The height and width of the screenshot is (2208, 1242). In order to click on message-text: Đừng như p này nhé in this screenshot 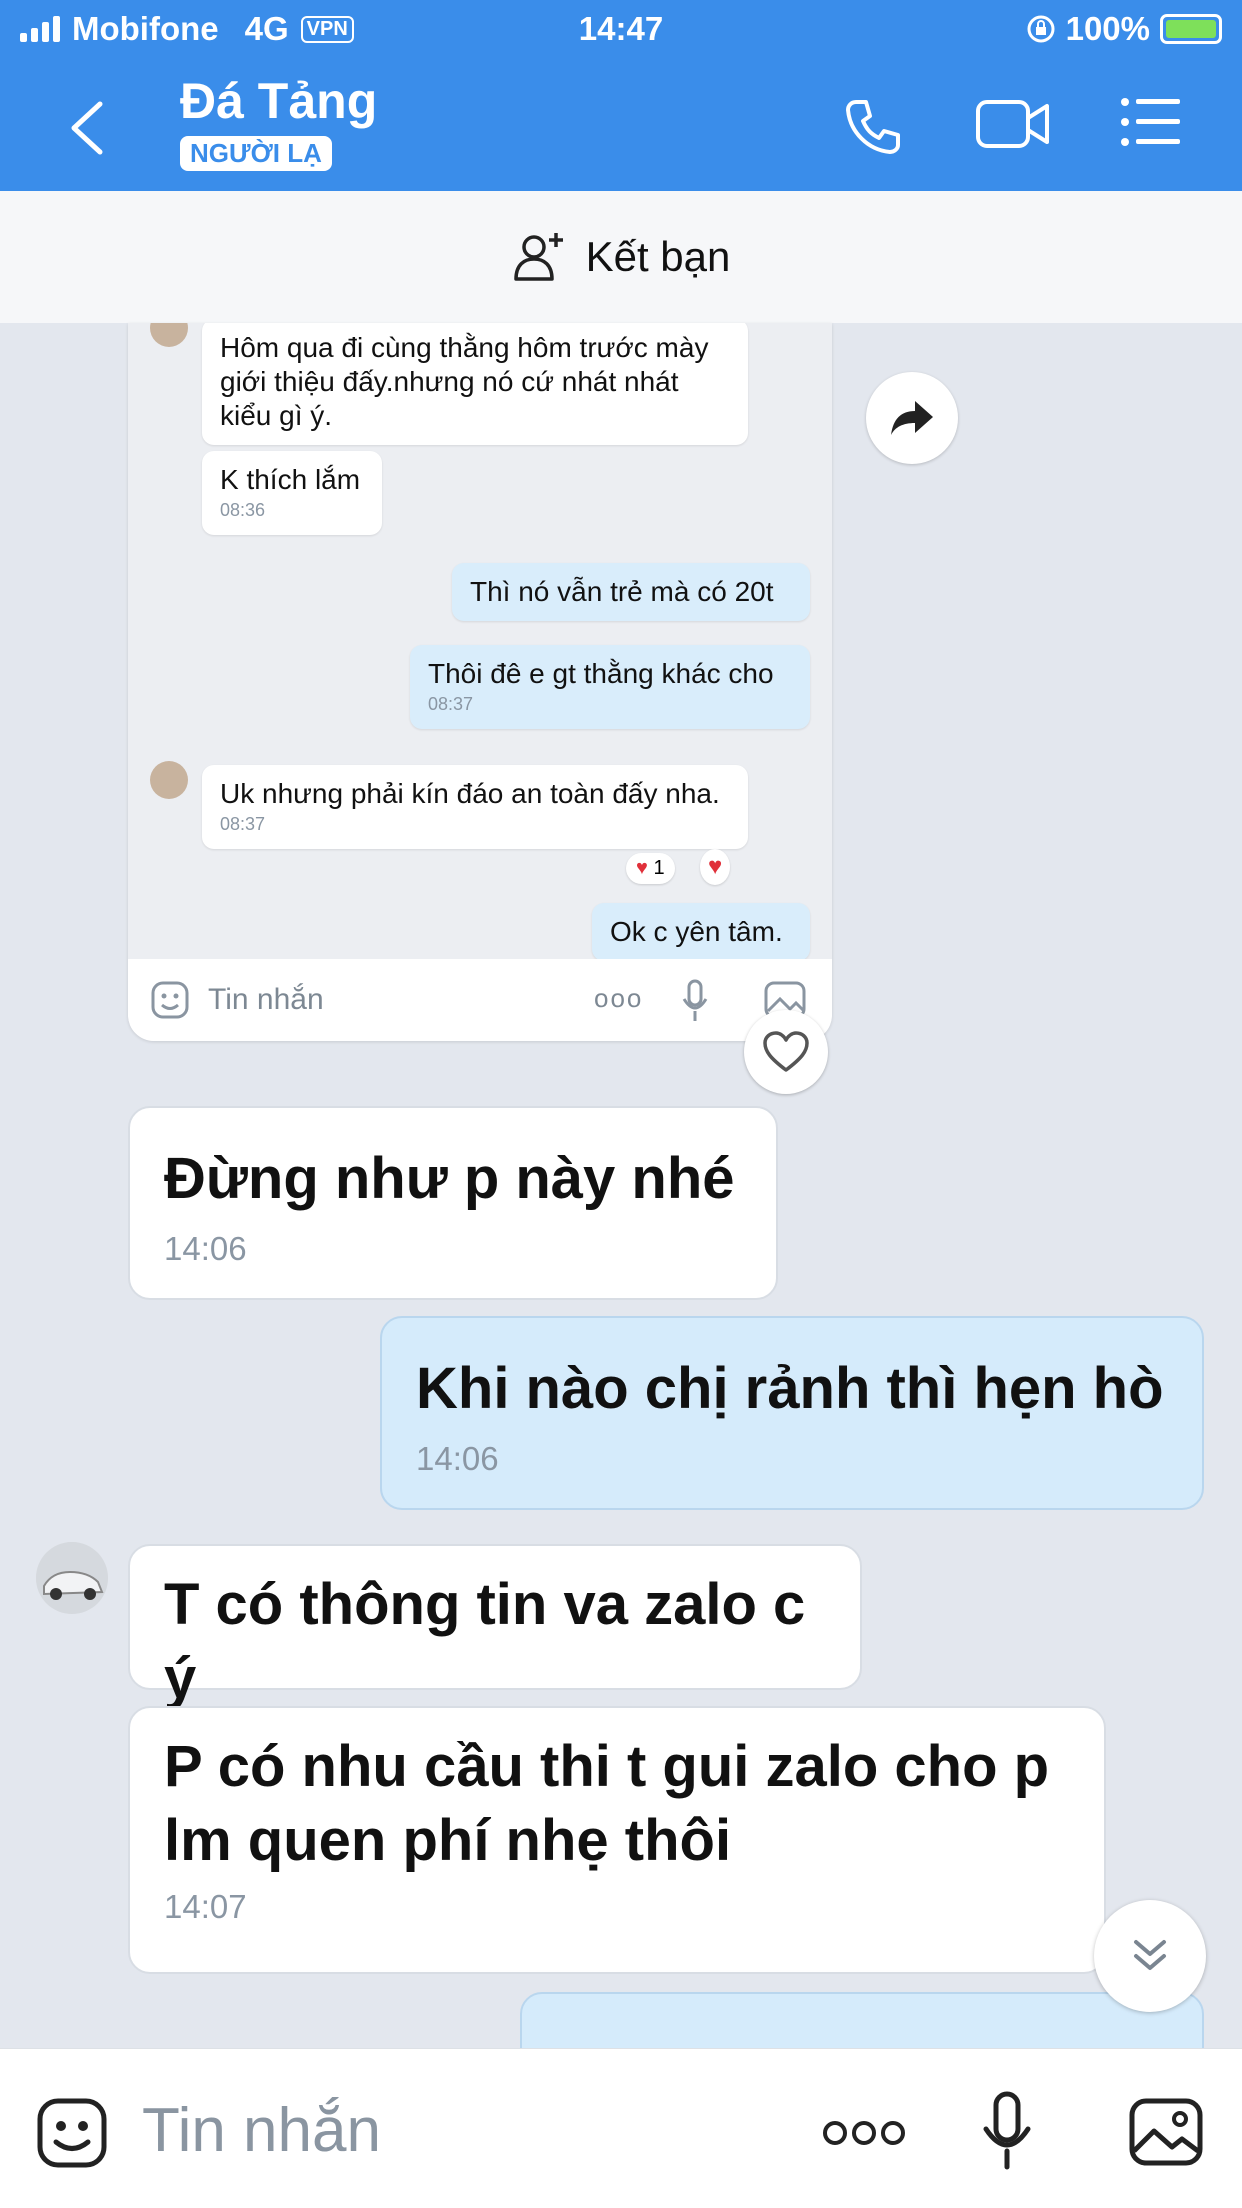, I will do `click(449, 1178)`.